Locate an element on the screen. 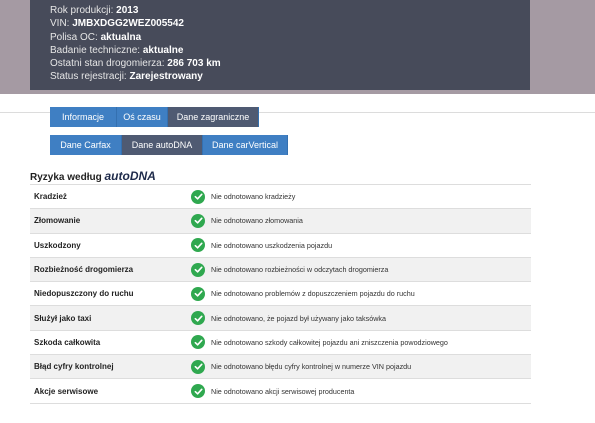 The image size is (595, 423). risk-name: Rozbieżność drogomierza is located at coordinates (84, 270).